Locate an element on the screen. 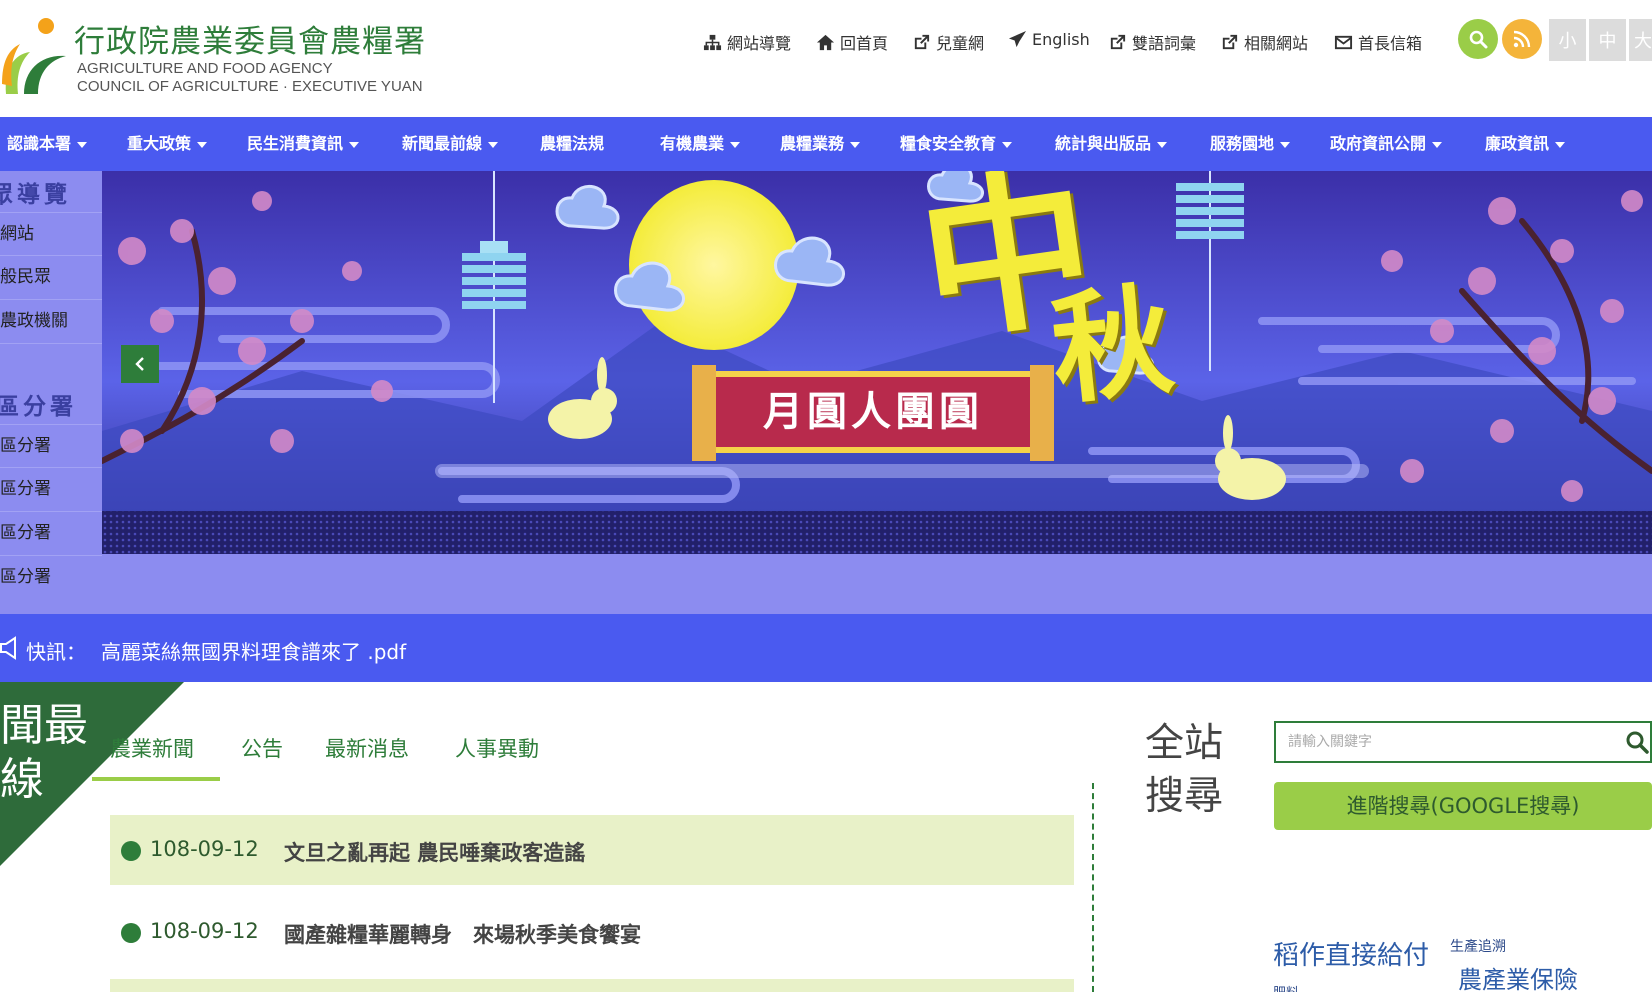  rss-icon is located at coordinates (1522, 39).